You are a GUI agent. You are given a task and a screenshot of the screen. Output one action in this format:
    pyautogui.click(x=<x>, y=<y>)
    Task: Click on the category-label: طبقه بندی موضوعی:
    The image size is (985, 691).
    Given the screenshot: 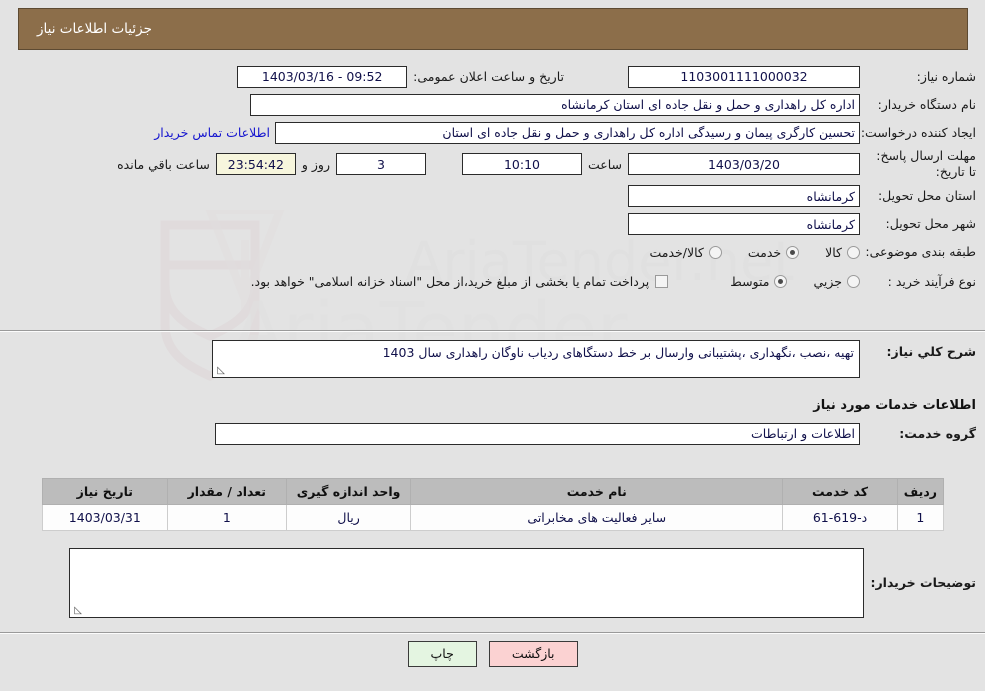 What is the action you would take?
    pyautogui.click(x=920, y=252)
    